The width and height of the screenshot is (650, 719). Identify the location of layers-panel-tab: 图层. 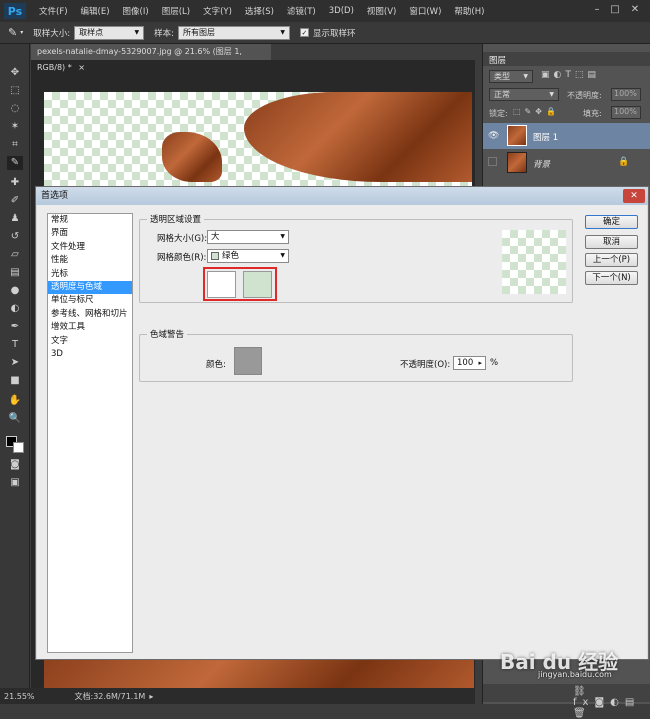
(497, 60).